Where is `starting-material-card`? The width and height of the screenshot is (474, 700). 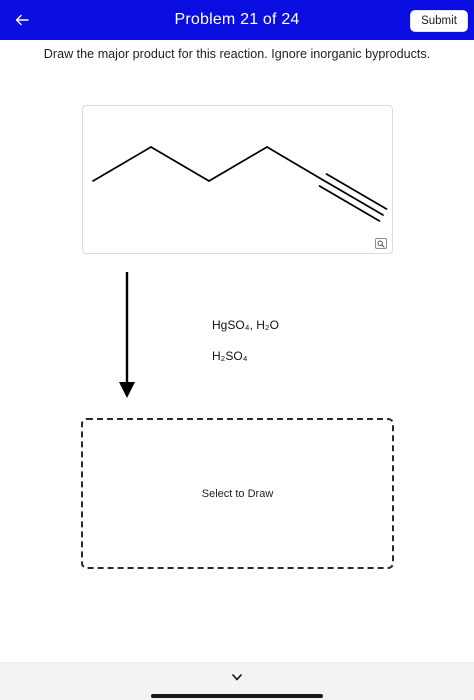 starting-material-card is located at coordinates (237, 179).